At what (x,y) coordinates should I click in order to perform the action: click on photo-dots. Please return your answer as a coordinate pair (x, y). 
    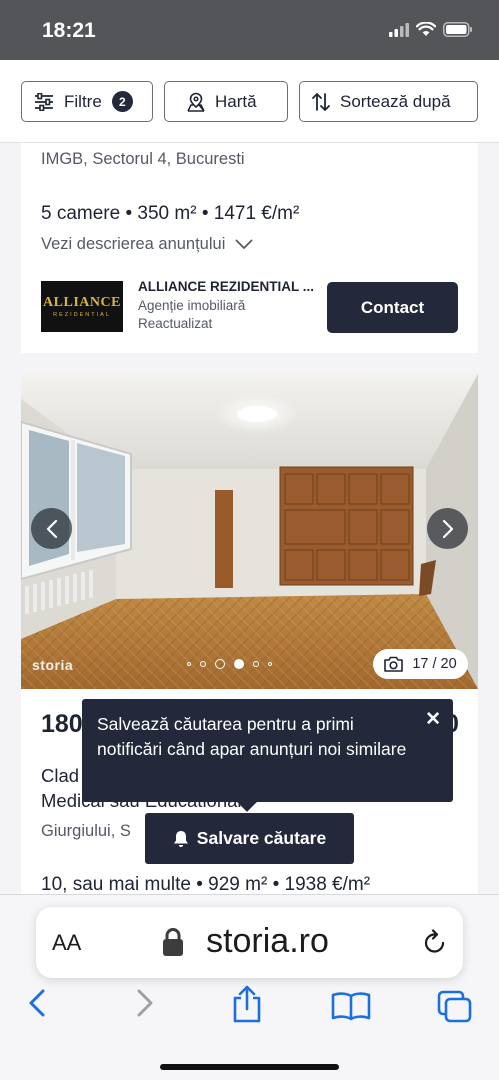
    Looking at the image, I should click on (229, 664).